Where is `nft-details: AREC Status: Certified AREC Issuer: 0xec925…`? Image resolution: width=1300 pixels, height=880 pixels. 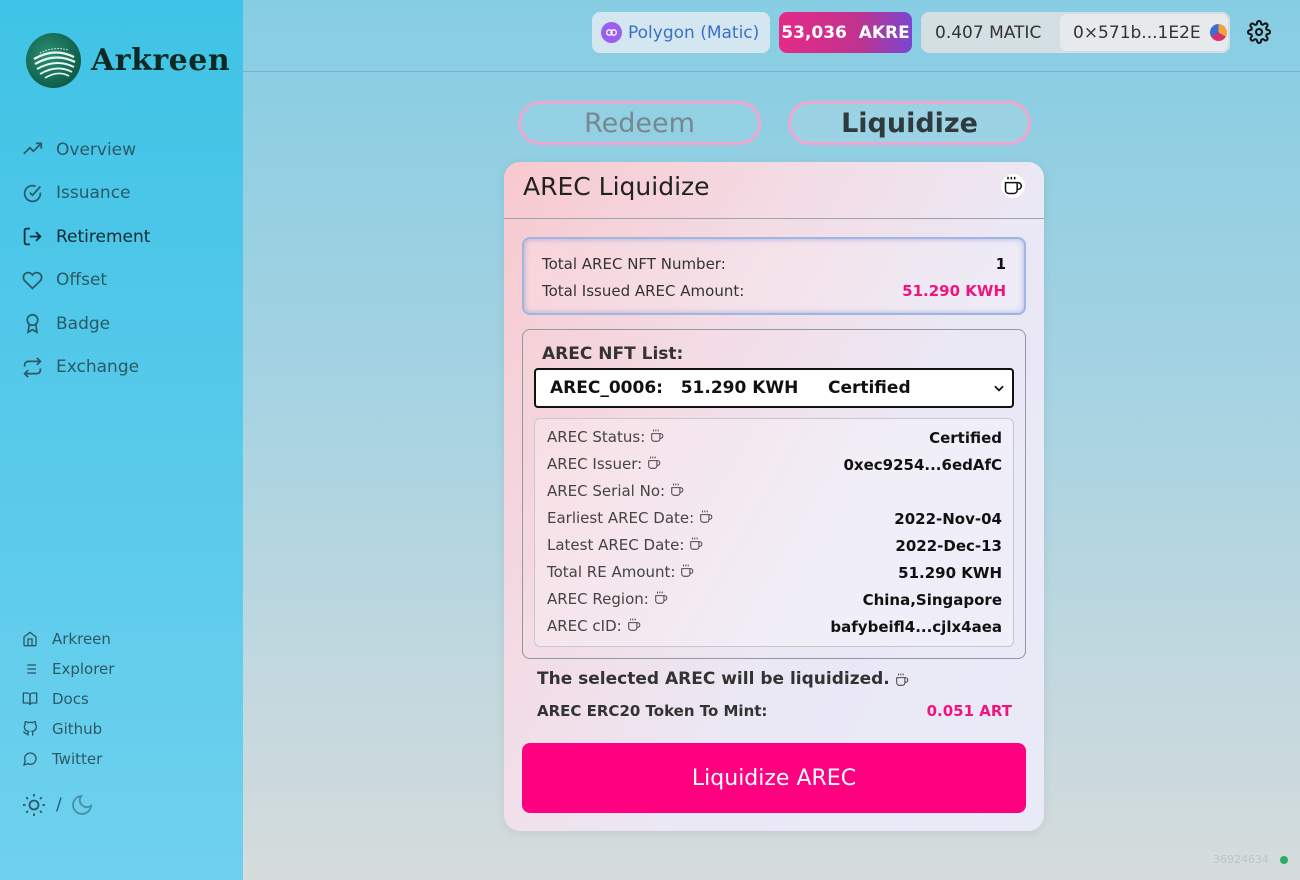
nft-details: AREC Status: Certified AREC Issuer: 0xec925… is located at coordinates (774, 532).